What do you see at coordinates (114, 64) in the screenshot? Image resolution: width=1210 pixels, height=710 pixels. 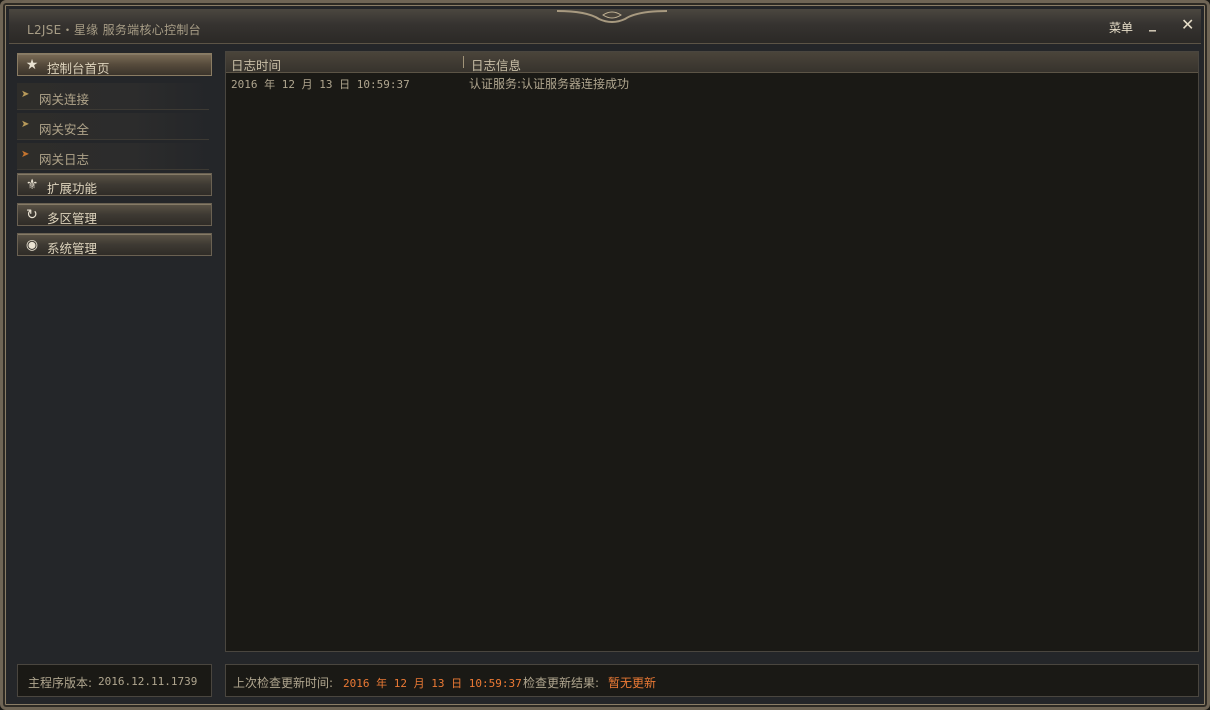 I see `sidebar-item-console-home: ★ 控制台首页` at bounding box center [114, 64].